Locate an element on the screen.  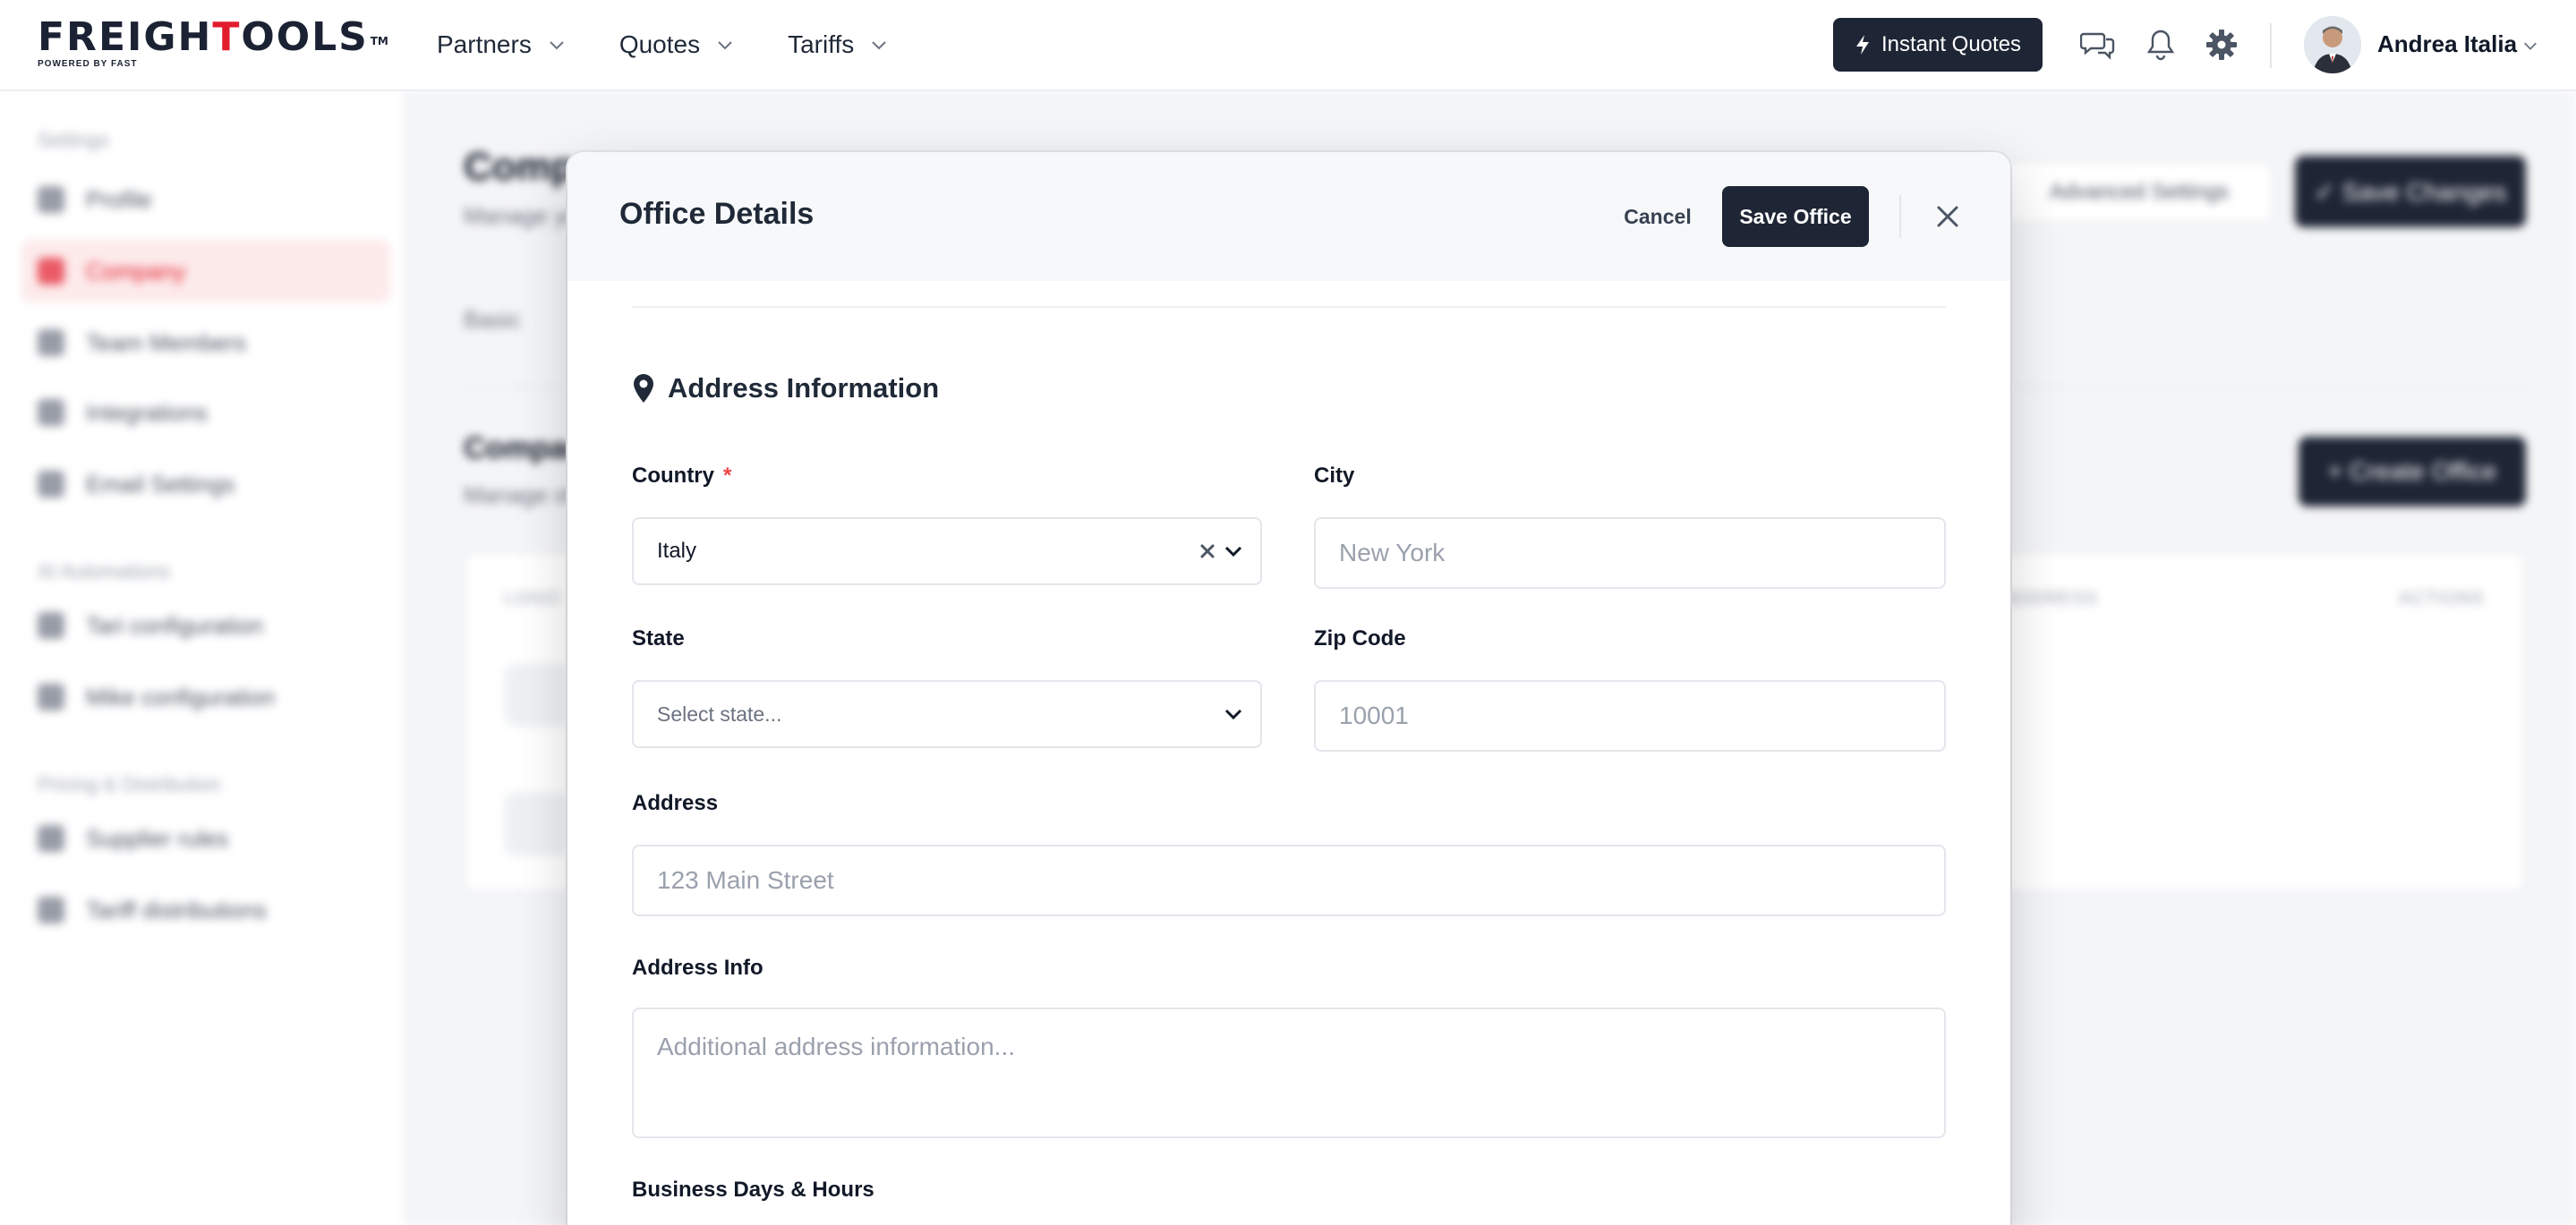
instant-quotes-button: Instant Quotes is located at coordinates (1938, 45).